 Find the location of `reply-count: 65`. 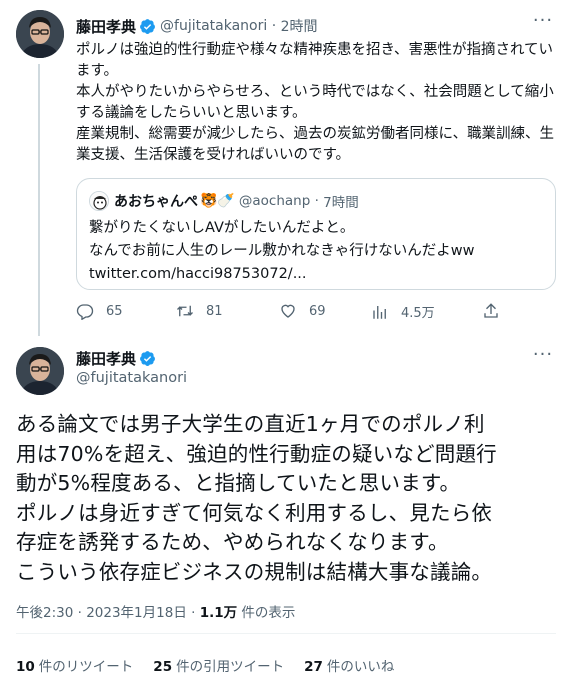

reply-count: 65 is located at coordinates (114, 311).